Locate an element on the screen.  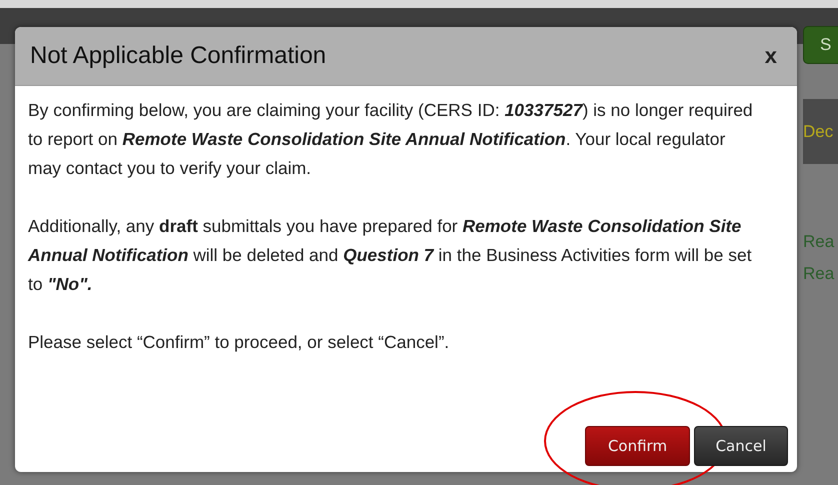
message-paragraph: By confirming below, you are claiming your facility (CERS ID: 10337527) is no longer required to report on Remote Waste Consolidation Site Annual Notification. Your local regulator may contact you to verify your claim. is located at coordinates (391, 139).